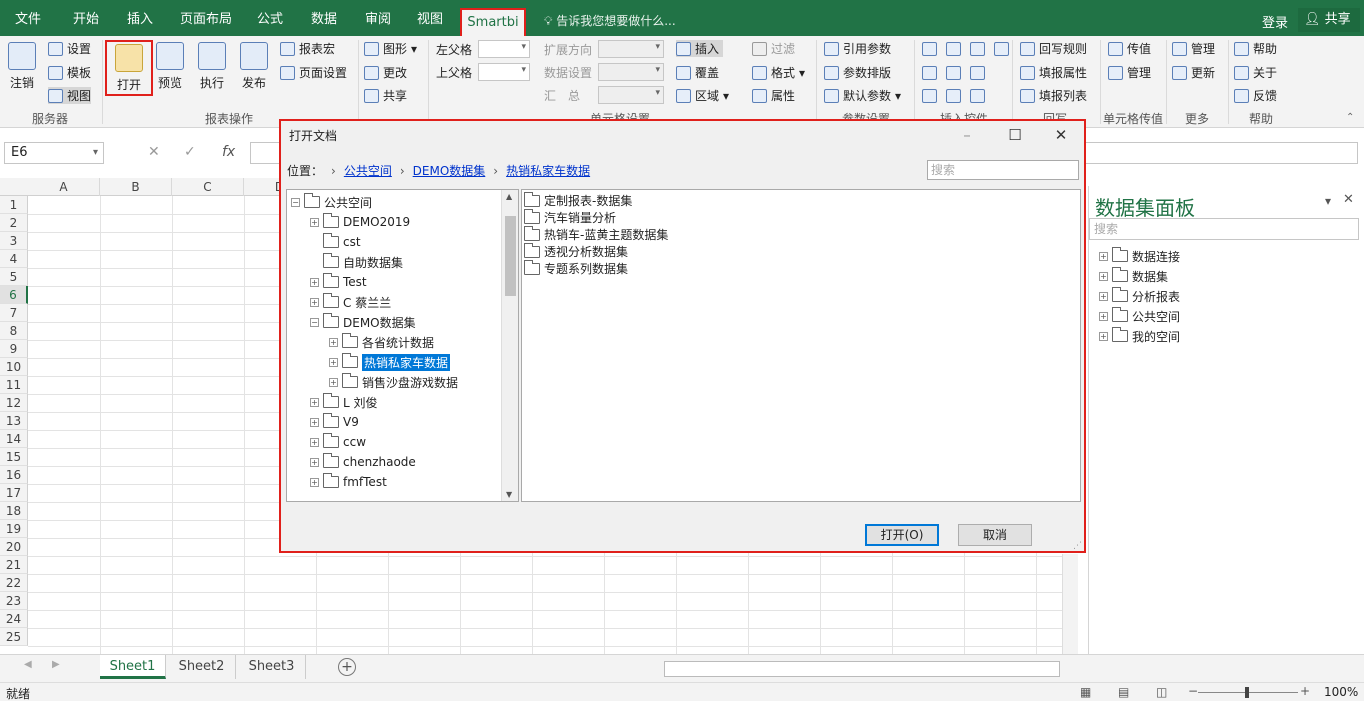 The height and width of the screenshot is (702, 1364). What do you see at coordinates (206, 18) in the screenshot?
I see `tab-page-layout: 页面布局` at bounding box center [206, 18].